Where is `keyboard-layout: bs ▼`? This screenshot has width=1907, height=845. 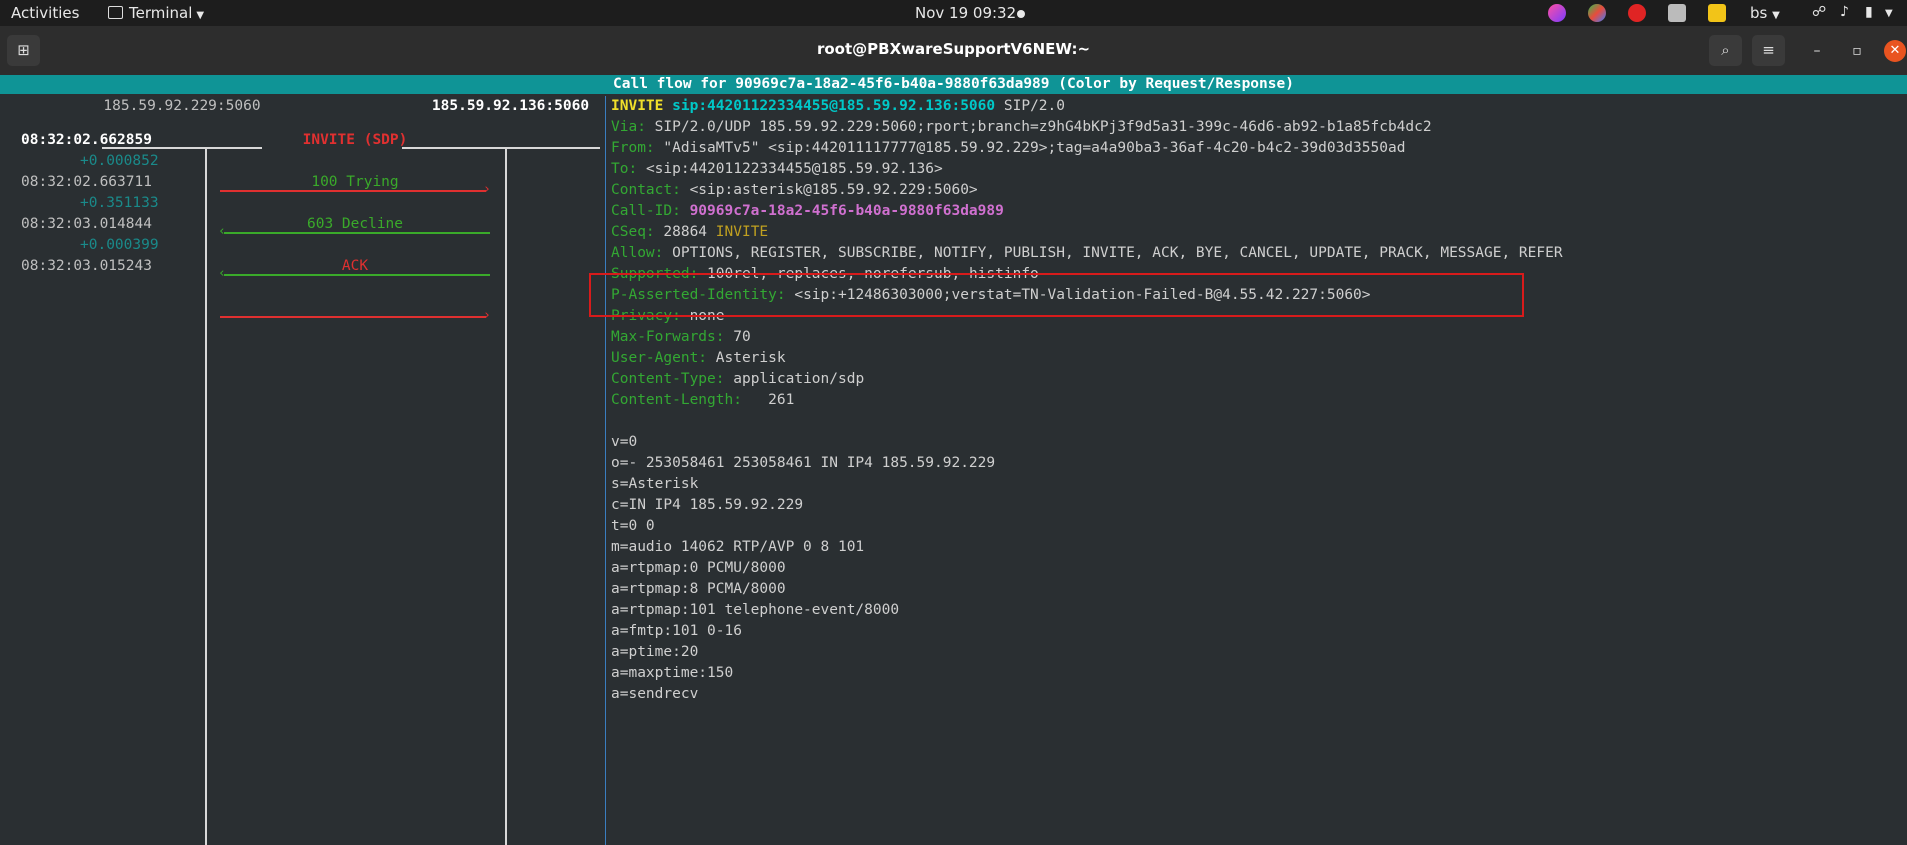 keyboard-layout: bs ▼ is located at coordinates (1765, 13).